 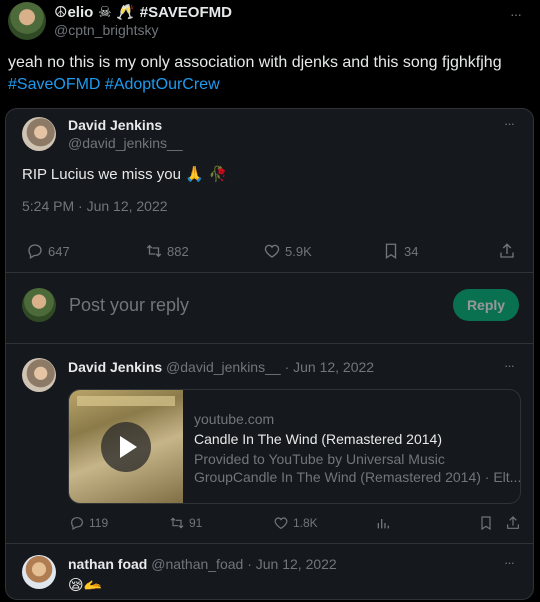 What do you see at coordinates (319, 459) in the screenshot?
I see `link-description: Provided to YouTube by Universal Music` at bounding box center [319, 459].